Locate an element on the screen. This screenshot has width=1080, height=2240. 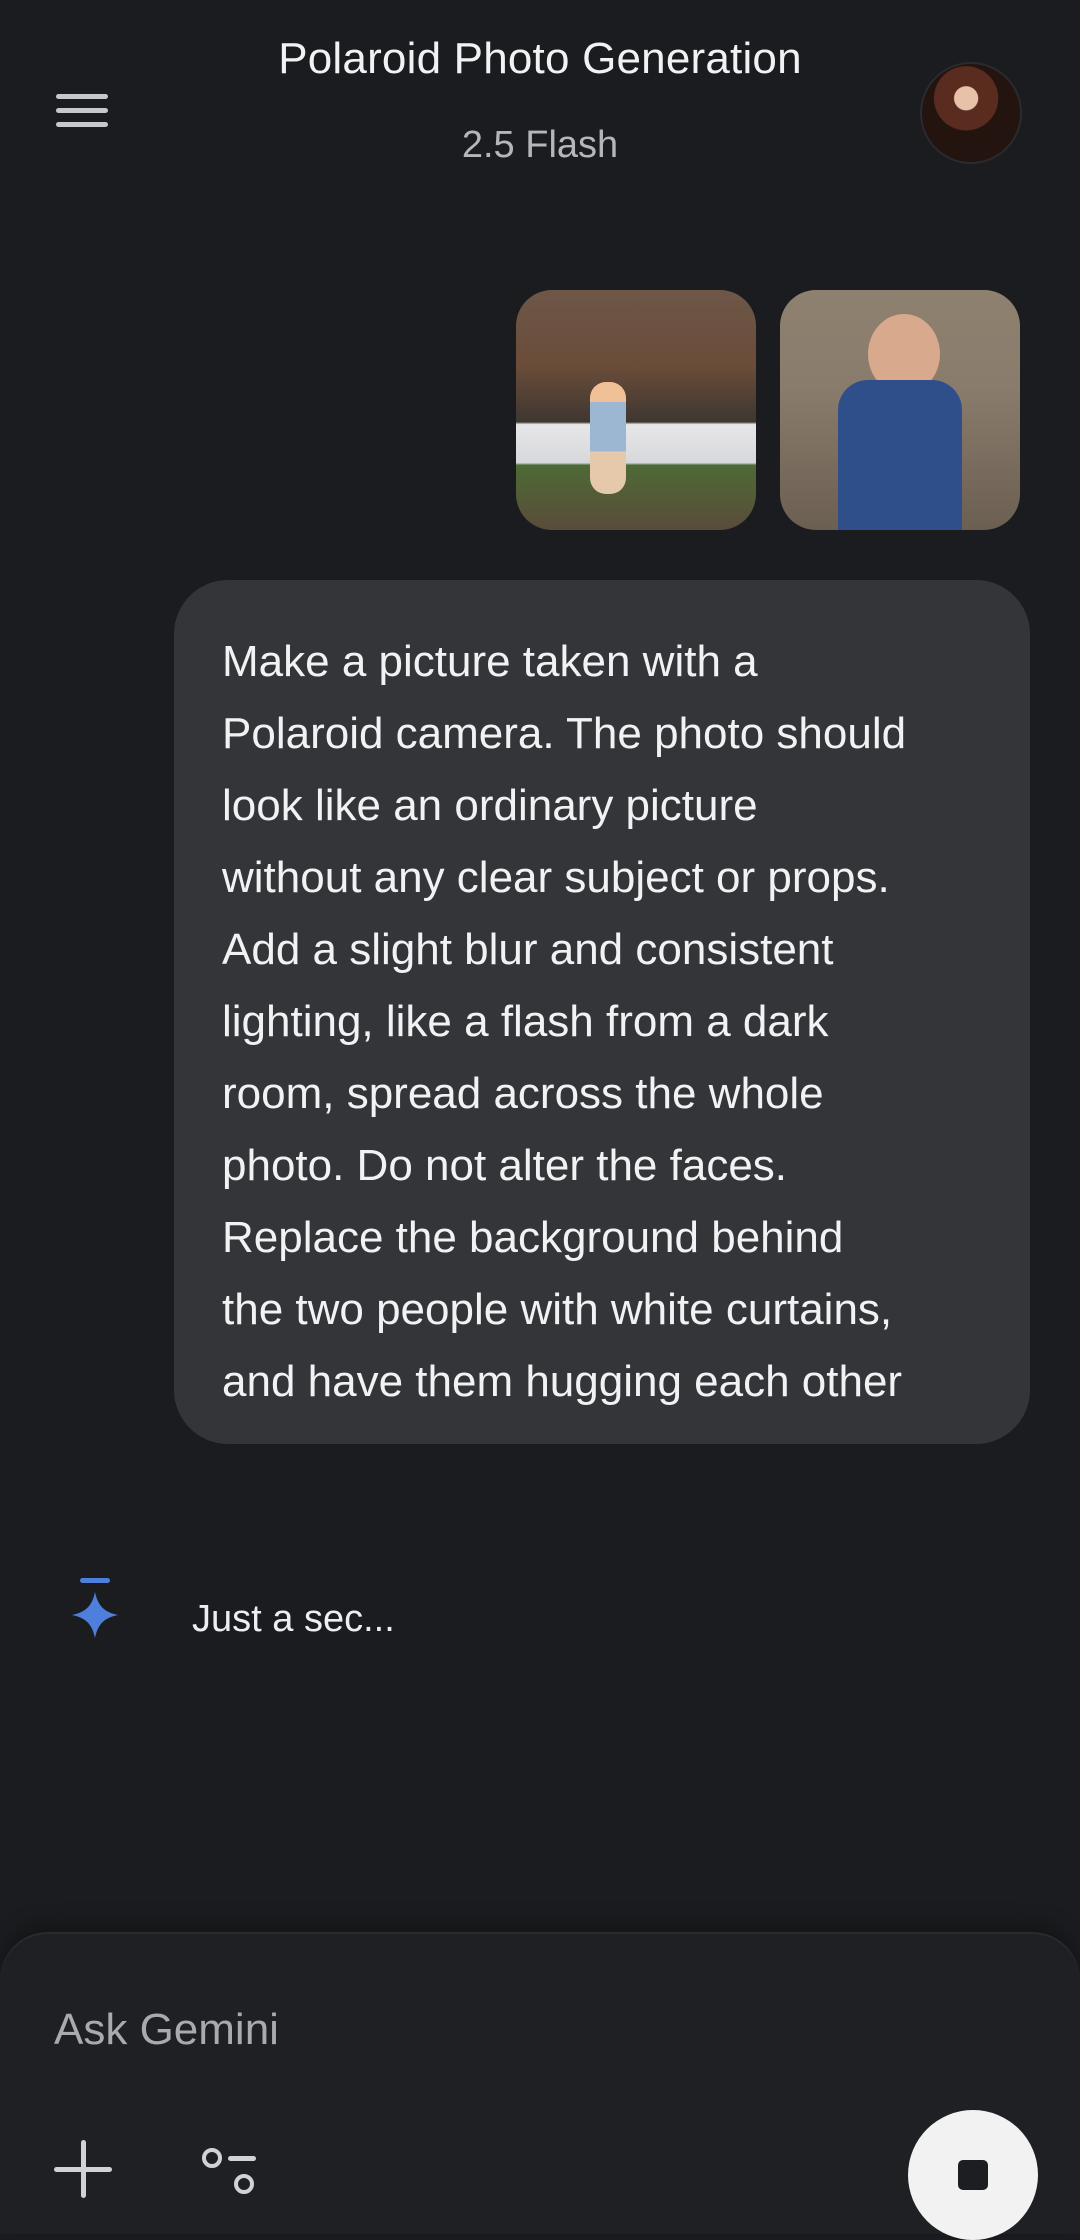
stop-icon is located at coordinates (973, 2175).